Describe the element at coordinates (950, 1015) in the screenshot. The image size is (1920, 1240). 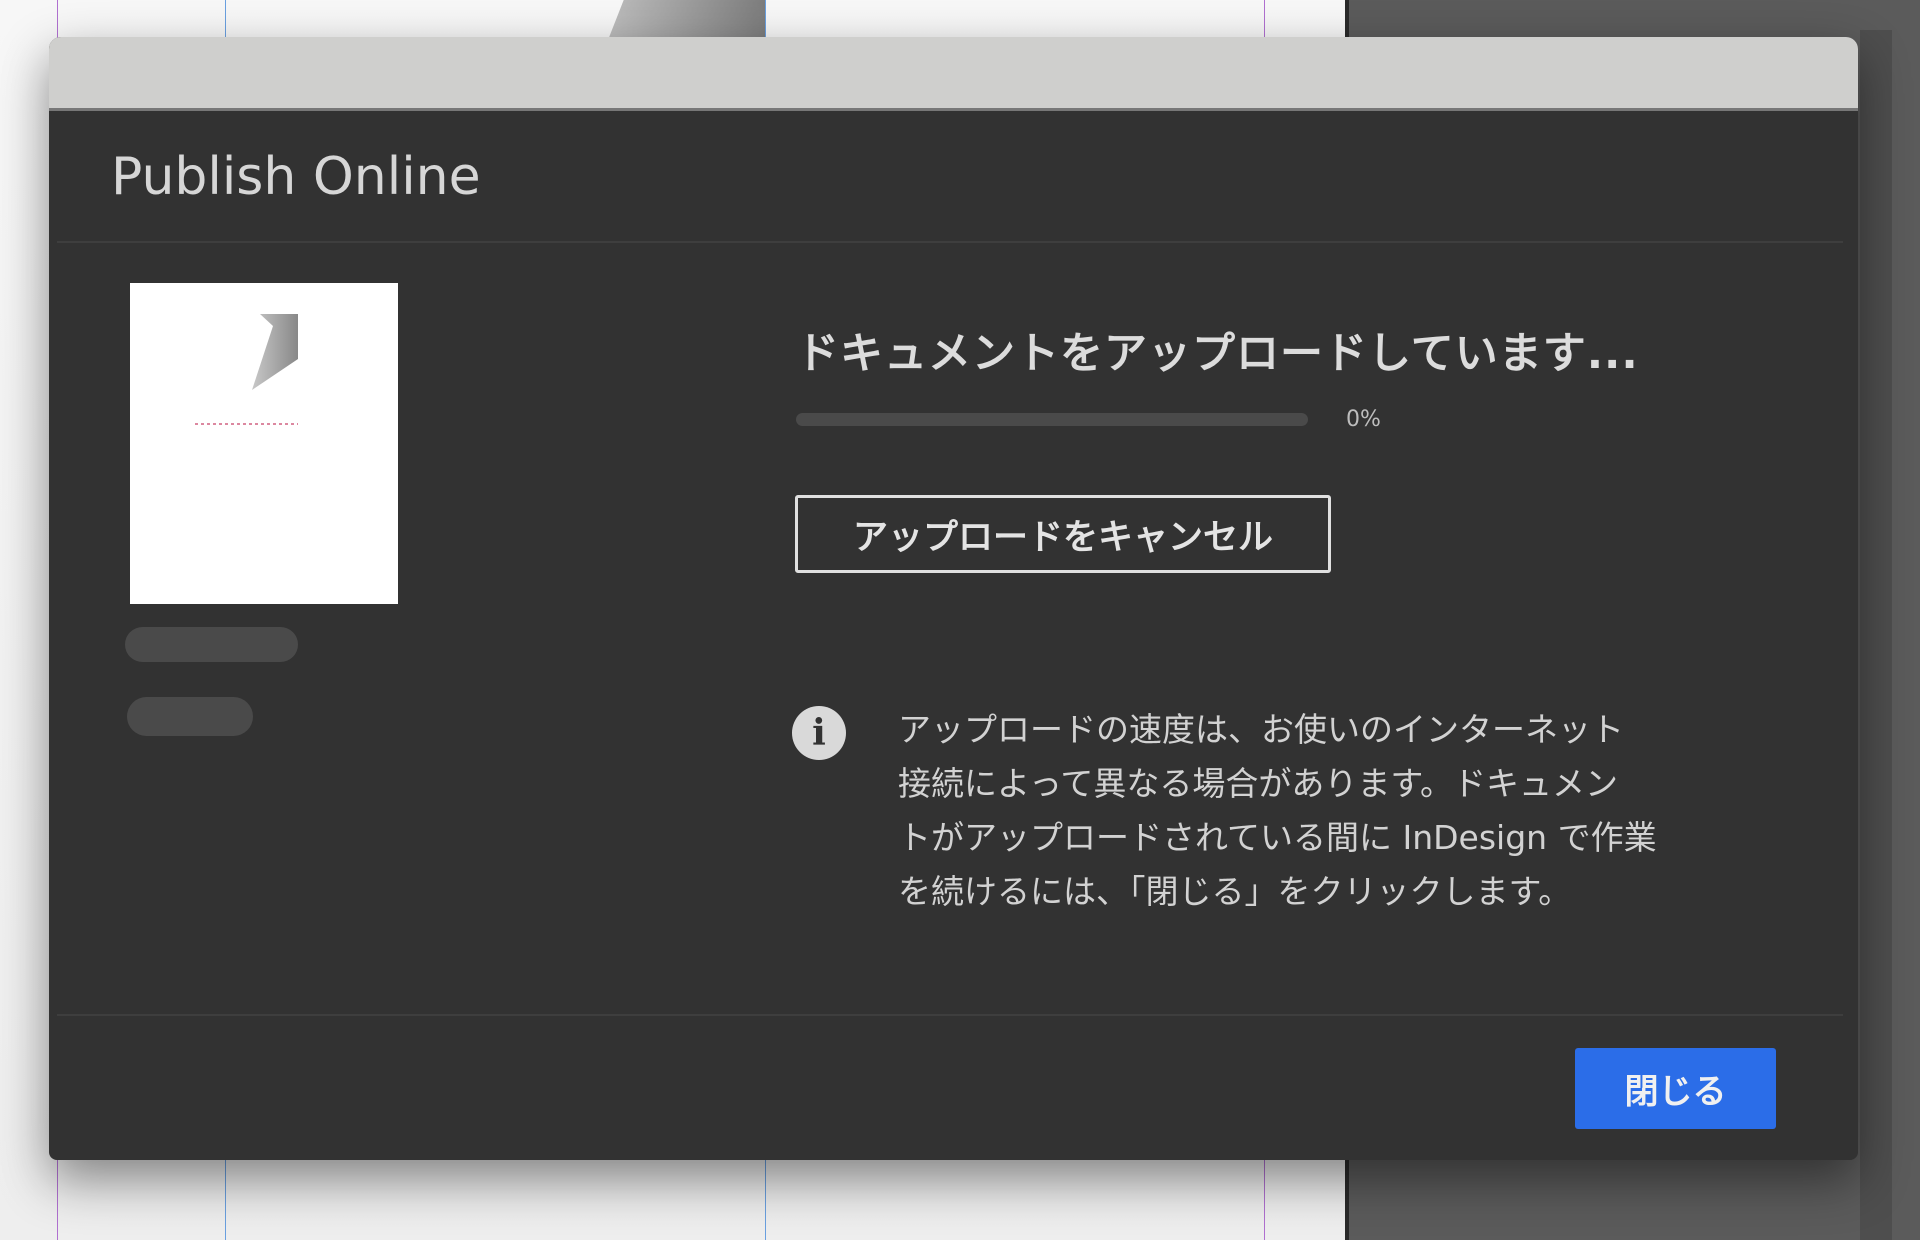
I see `footer-divider` at that location.